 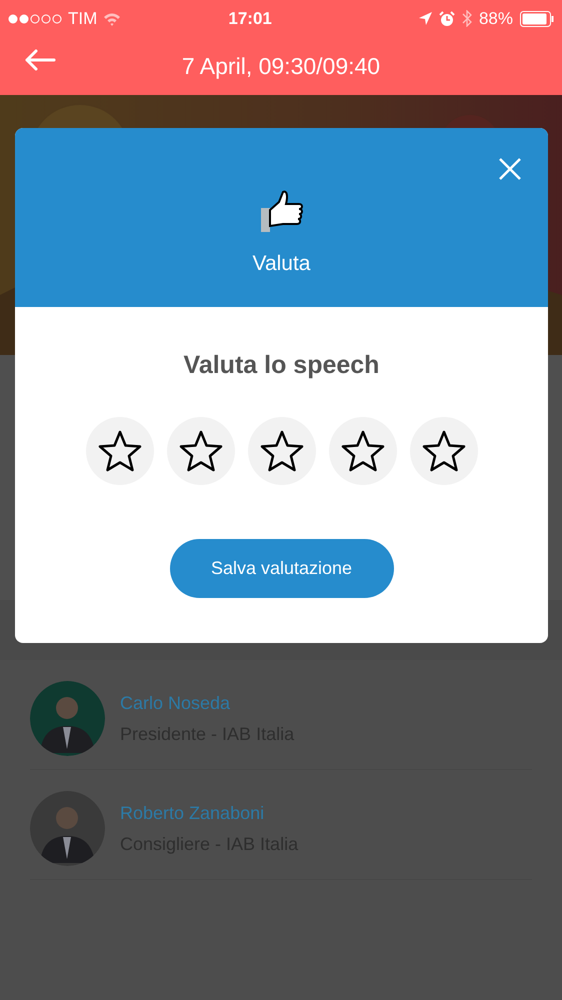 What do you see at coordinates (425, 18) in the screenshot?
I see `location-arrow-icon` at bounding box center [425, 18].